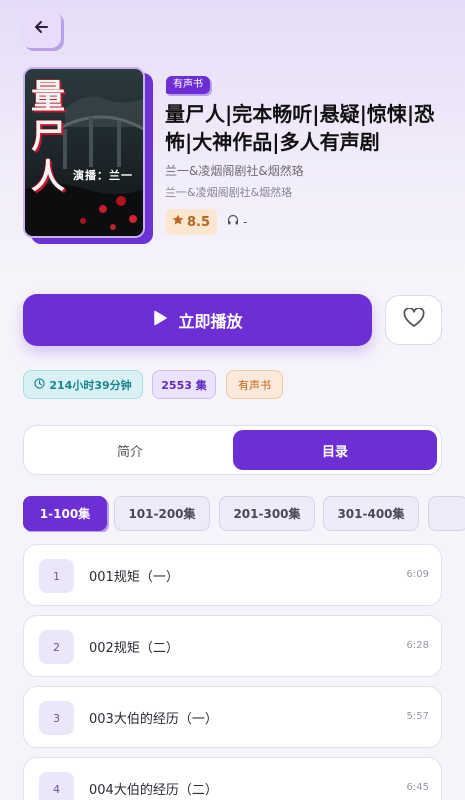 The image size is (465, 800). I want to click on audiobook-badge: 有声书, so click(188, 85).